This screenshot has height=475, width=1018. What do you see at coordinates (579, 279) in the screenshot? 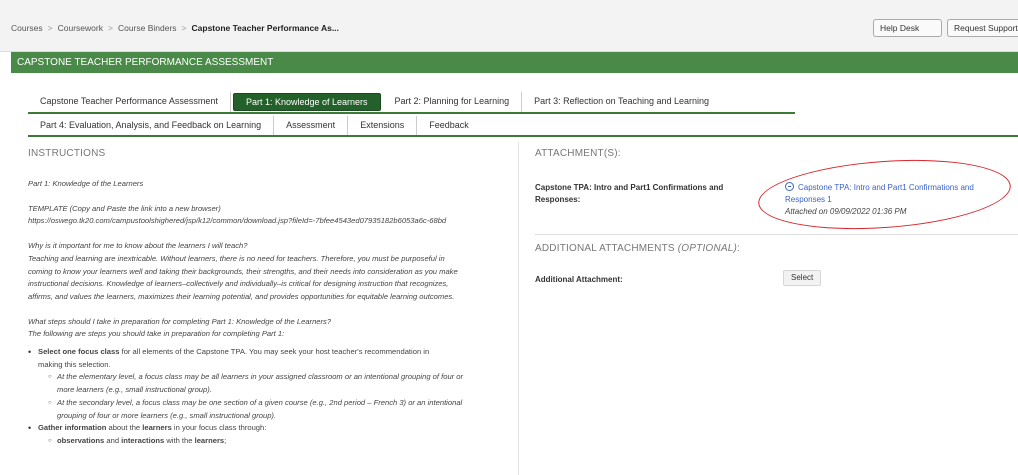
I see `additional-attachment-label: Additional Attachment:` at bounding box center [579, 279].